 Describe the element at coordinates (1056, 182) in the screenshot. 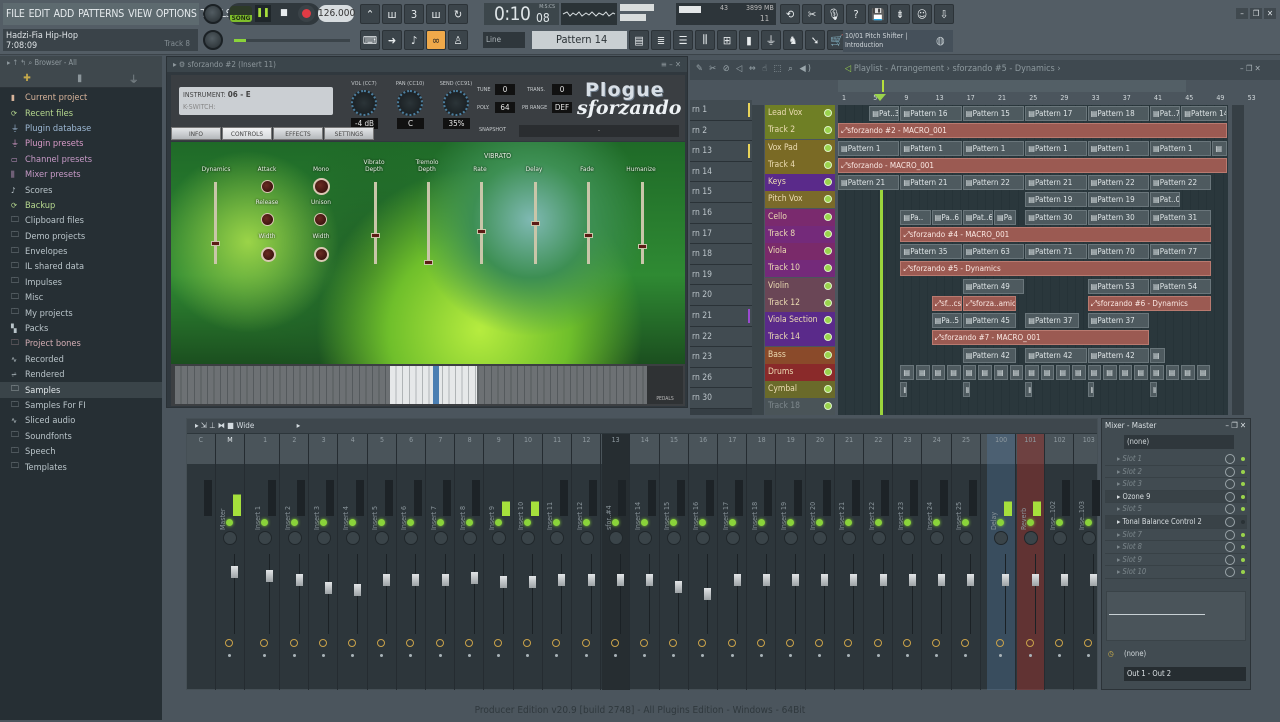

I see `pattern-clip: ▤Pattern 21` at that location.